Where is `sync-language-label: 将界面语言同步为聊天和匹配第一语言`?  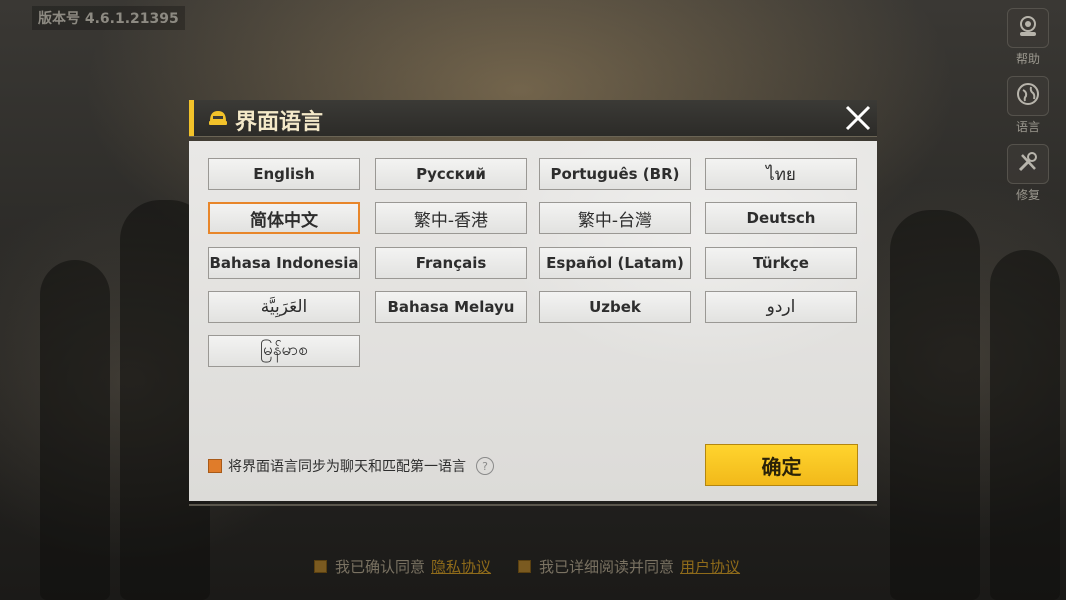 sync-language-label: 将界面语言同步为聊天和匹配第一语言 is located at coordinates (347, 467).